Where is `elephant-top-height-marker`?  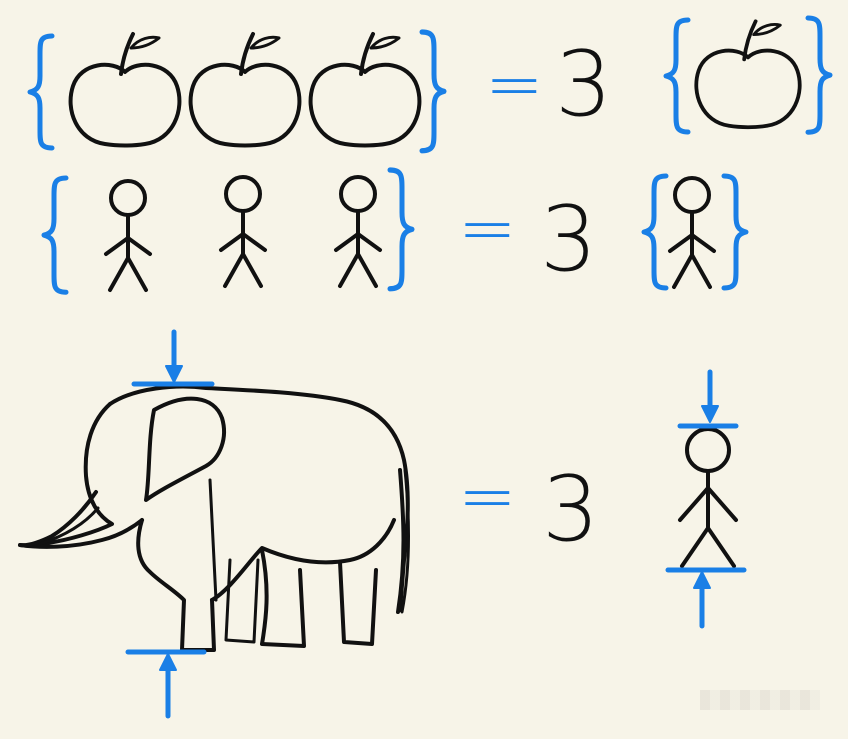
elephant-top-height-marker is located at coordinates (173, 358).